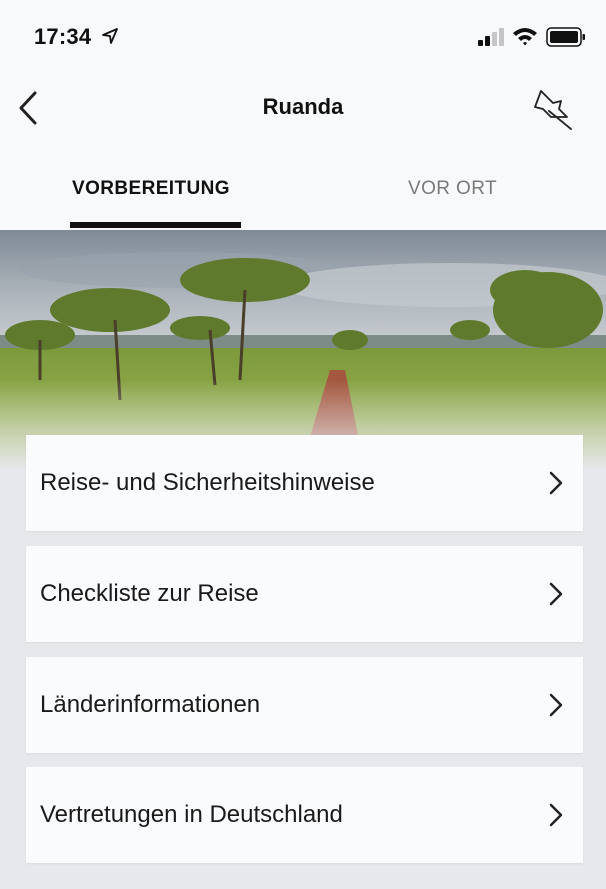 The image size is (606, 889). I want to click on tab-vor-ort: VOR ORT, so click(452, 189).